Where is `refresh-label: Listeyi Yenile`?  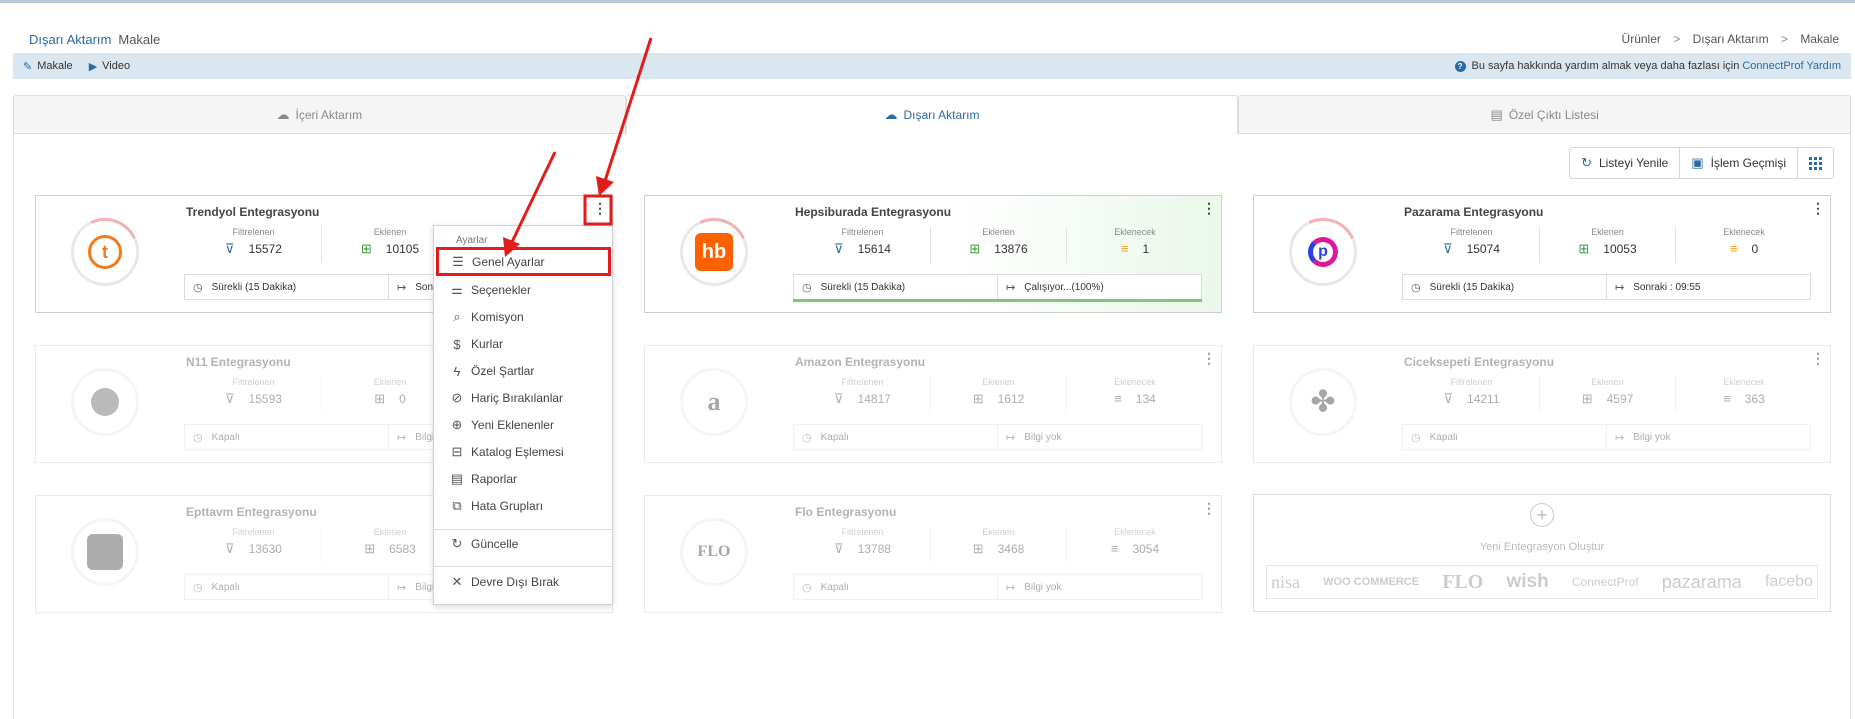
refresh-label: Listeyi Yenile is located at coordinates (1633, 163).